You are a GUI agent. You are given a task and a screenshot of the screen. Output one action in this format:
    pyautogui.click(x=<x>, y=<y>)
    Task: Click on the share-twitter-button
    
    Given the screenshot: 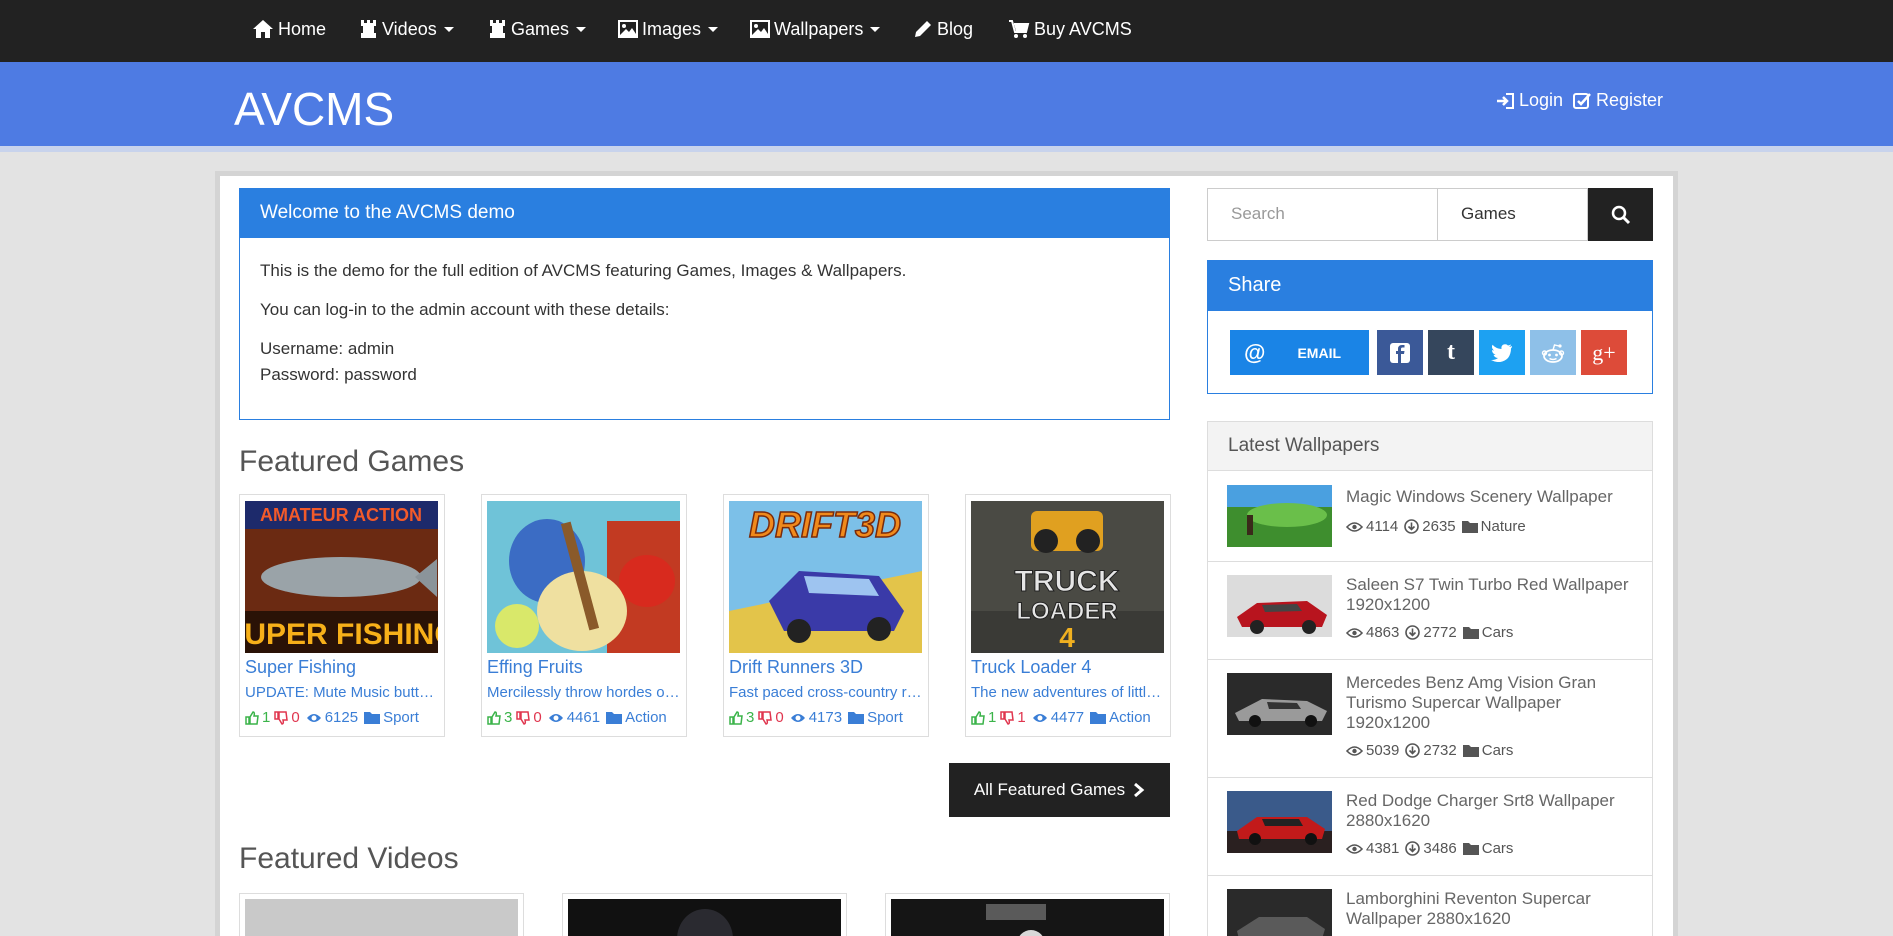 What is the action you would take?
    pyautogui.click(x=1502, y=352)
    